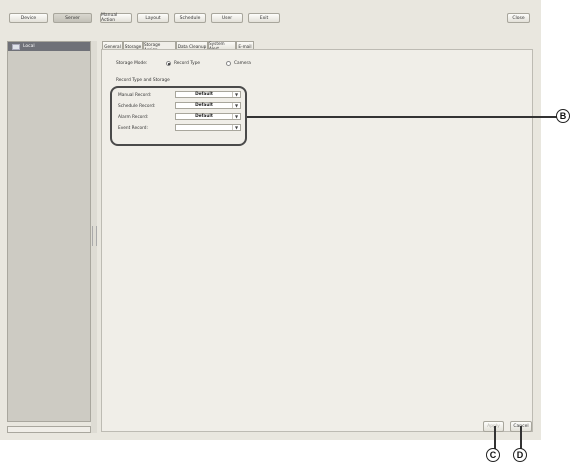  What do you see at coordinates (49, 231) in the screenshot?
I see `server-tree: Local` at bounding box center [49, 231].